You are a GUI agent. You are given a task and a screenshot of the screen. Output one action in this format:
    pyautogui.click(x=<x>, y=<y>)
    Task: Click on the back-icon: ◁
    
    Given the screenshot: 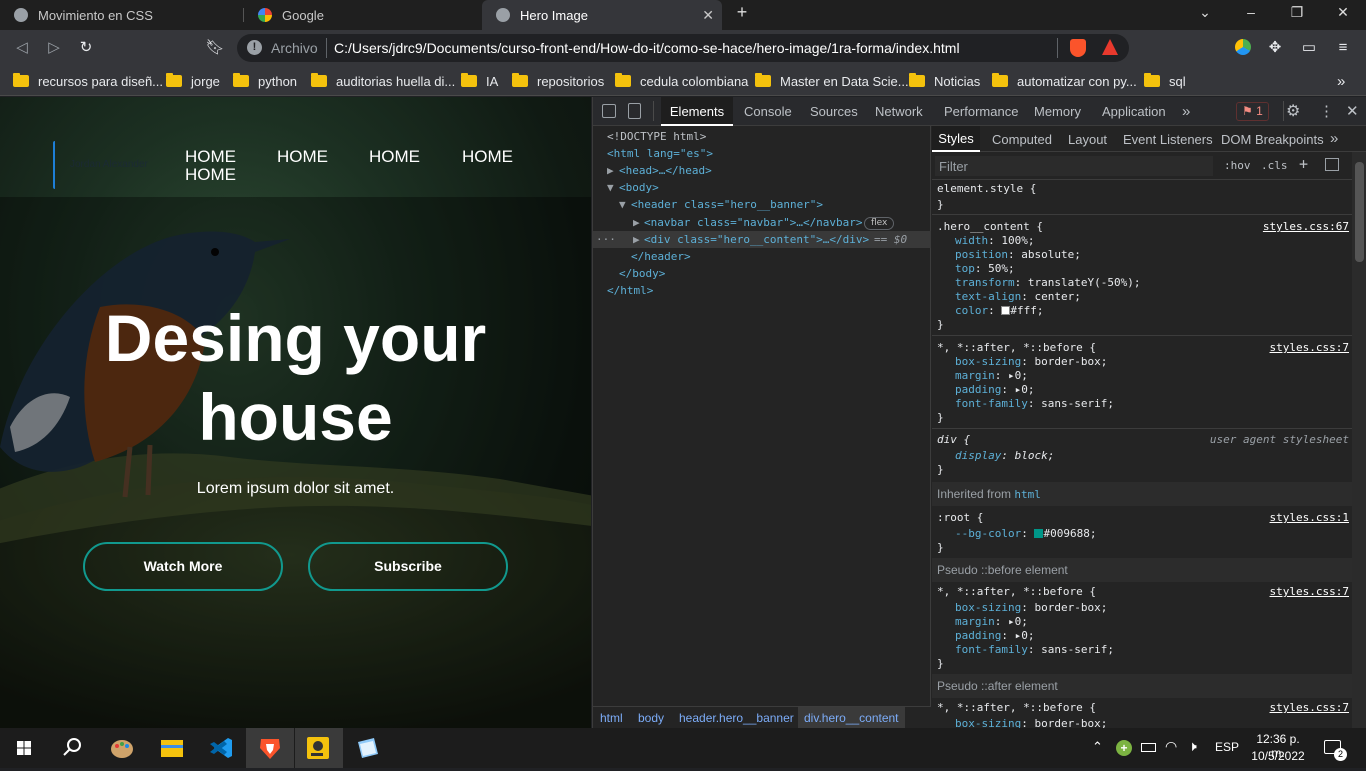 What is the action you would take?
    pyautogui.click(x=22, y=48)
    